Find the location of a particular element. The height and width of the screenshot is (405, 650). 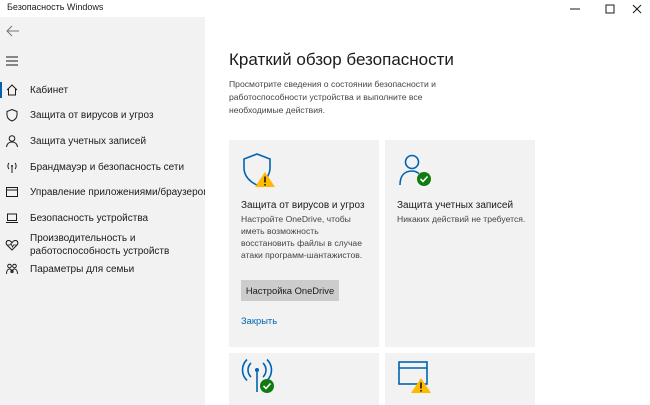

menu-button is located at coordinates (12, 60).